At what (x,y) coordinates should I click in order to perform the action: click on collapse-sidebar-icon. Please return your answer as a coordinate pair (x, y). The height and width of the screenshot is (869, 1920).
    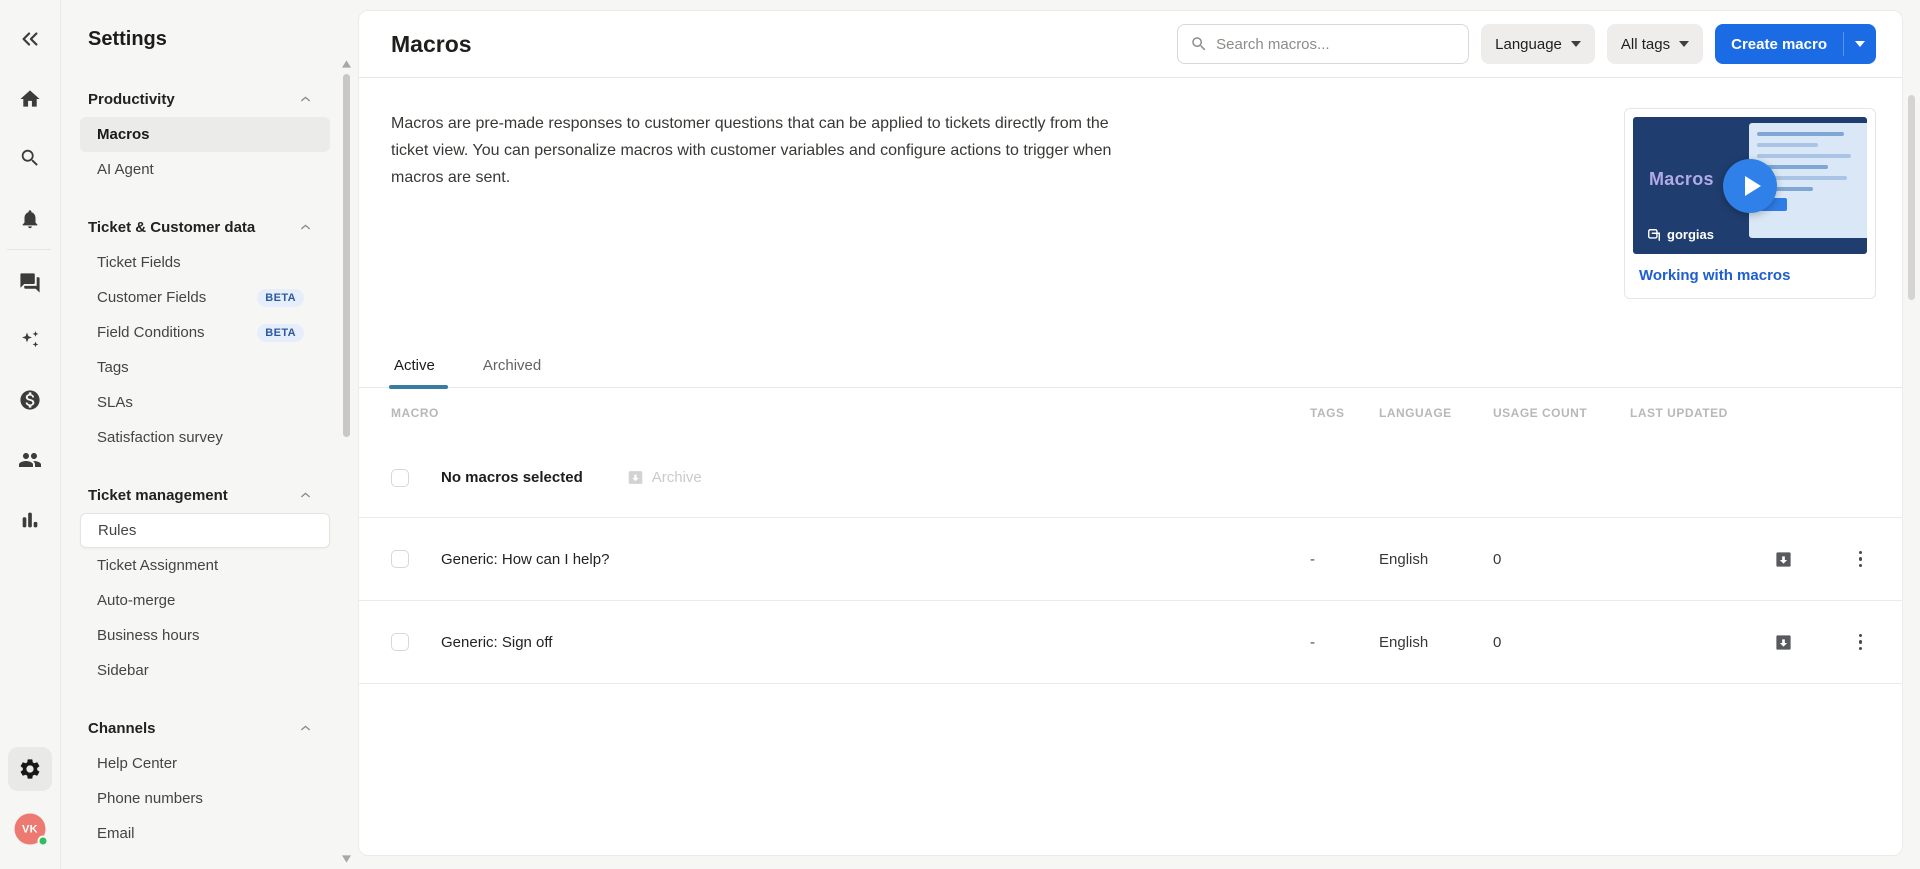
    Looking at the image, I should click on (30, 39).